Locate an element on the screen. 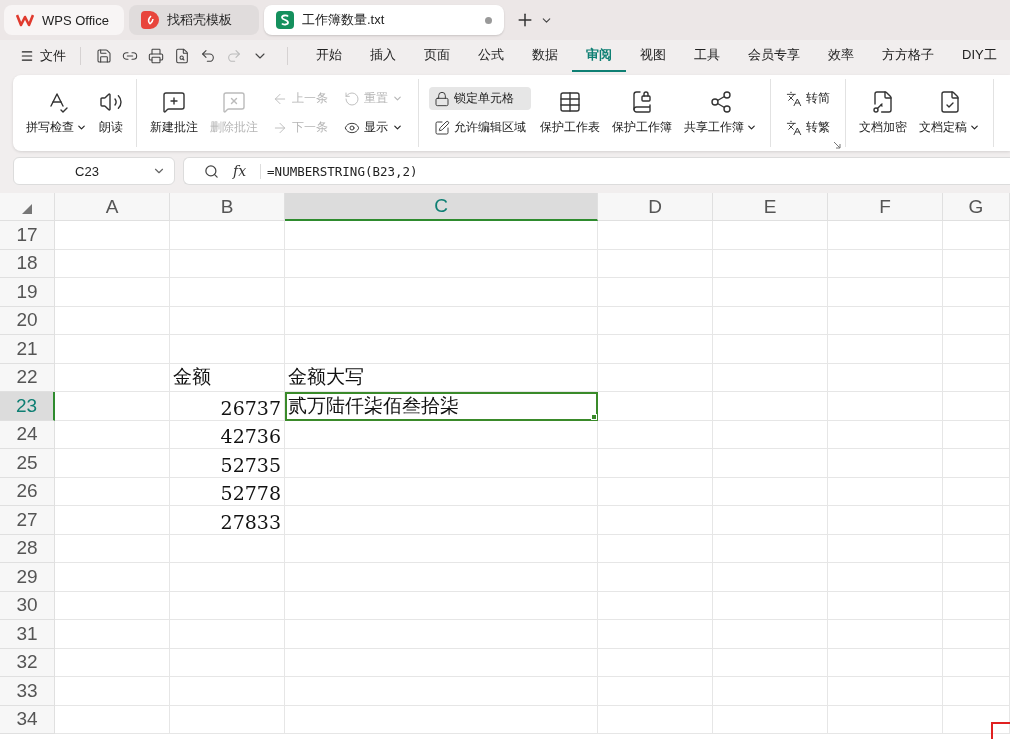 This screenshot has width=1010, height=739. row-header: 18 is located at coordinates (27, 263).